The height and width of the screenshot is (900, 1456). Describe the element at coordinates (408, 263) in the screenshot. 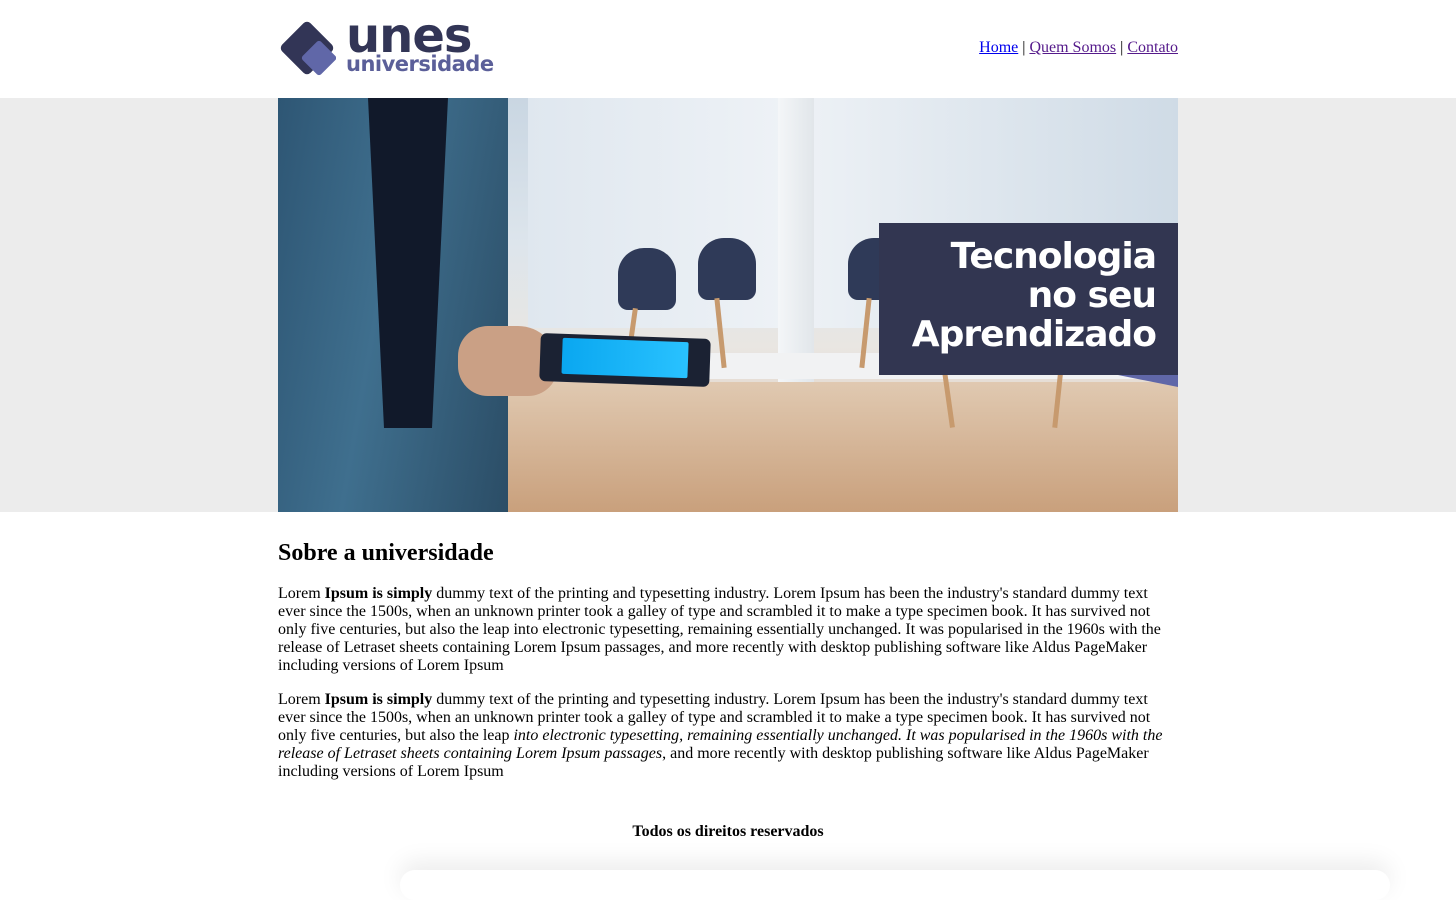

I see `person-shirt-shape` at that location.